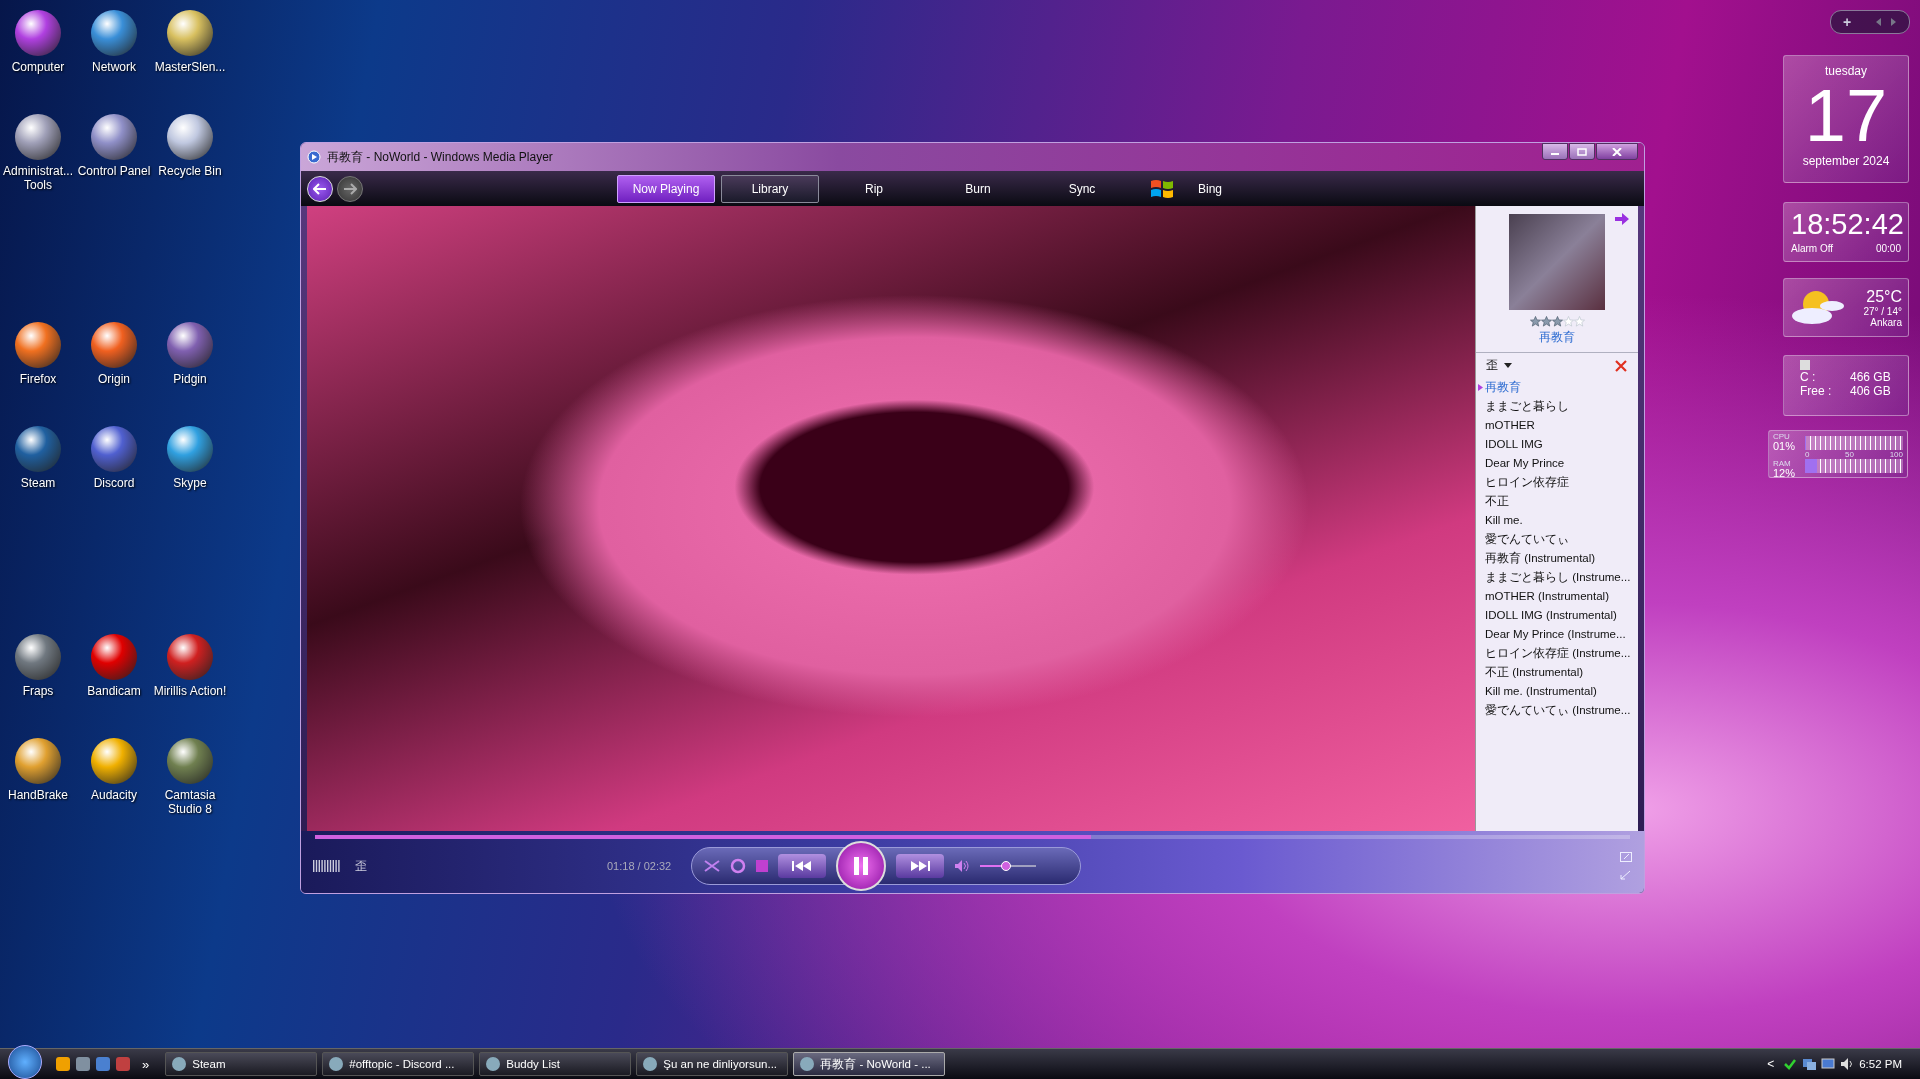 The width and height of the screenshot is (1920, 1079). I want to click on icon-label: Bandicam, so click(114, 691).